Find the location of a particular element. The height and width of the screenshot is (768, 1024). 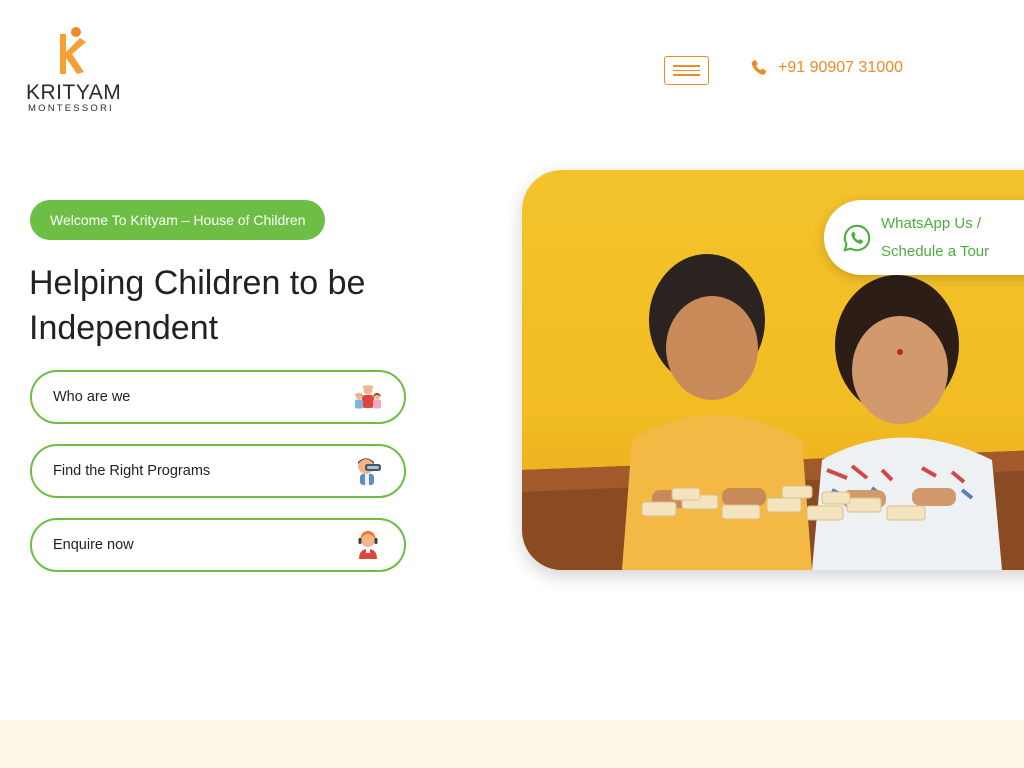

brand-name: KRITYAM is located at coordinates (74, 92).